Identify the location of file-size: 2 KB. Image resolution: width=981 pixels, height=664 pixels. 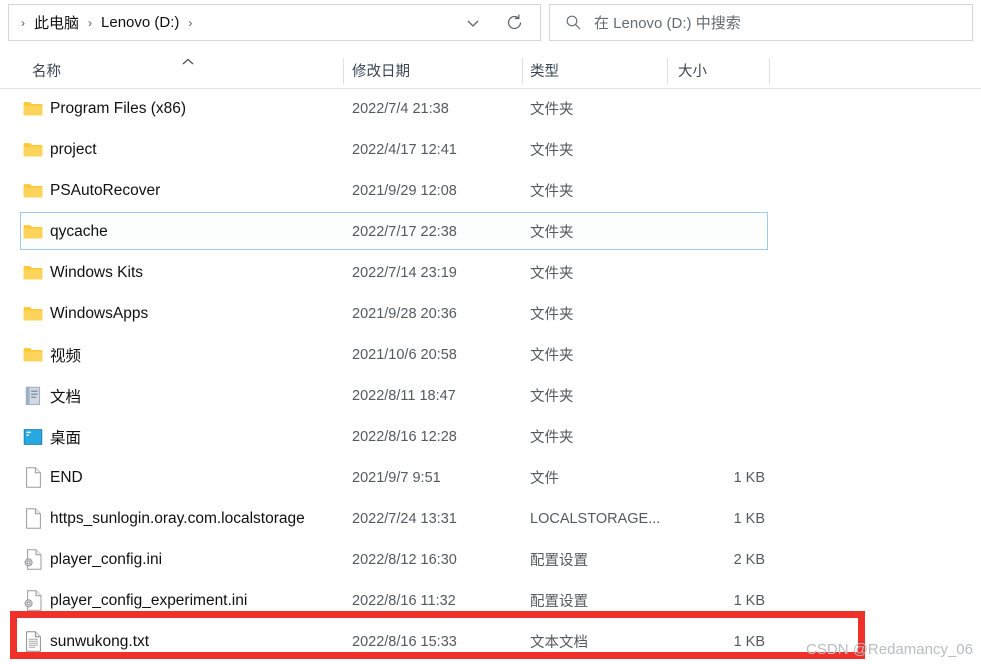
(749, 559).